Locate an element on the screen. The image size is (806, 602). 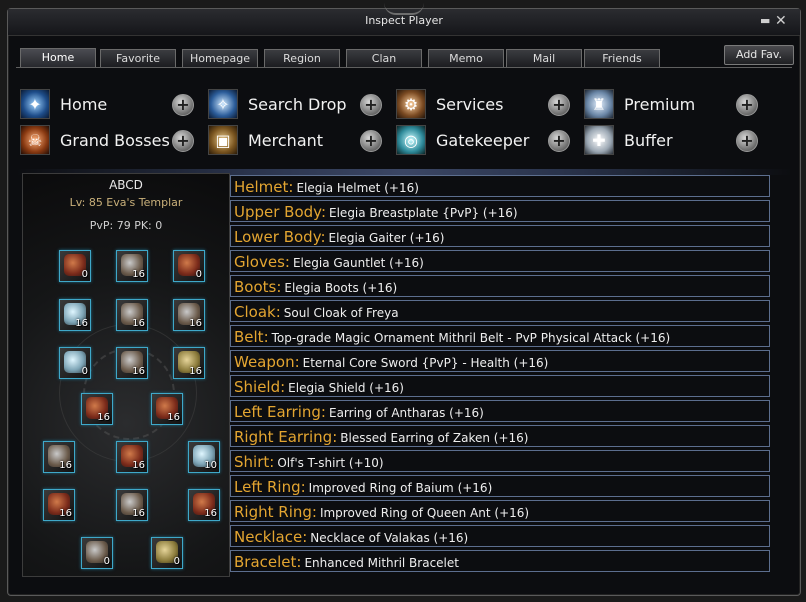
tab-favorite: Favorite is located at coordinates (138, 58).